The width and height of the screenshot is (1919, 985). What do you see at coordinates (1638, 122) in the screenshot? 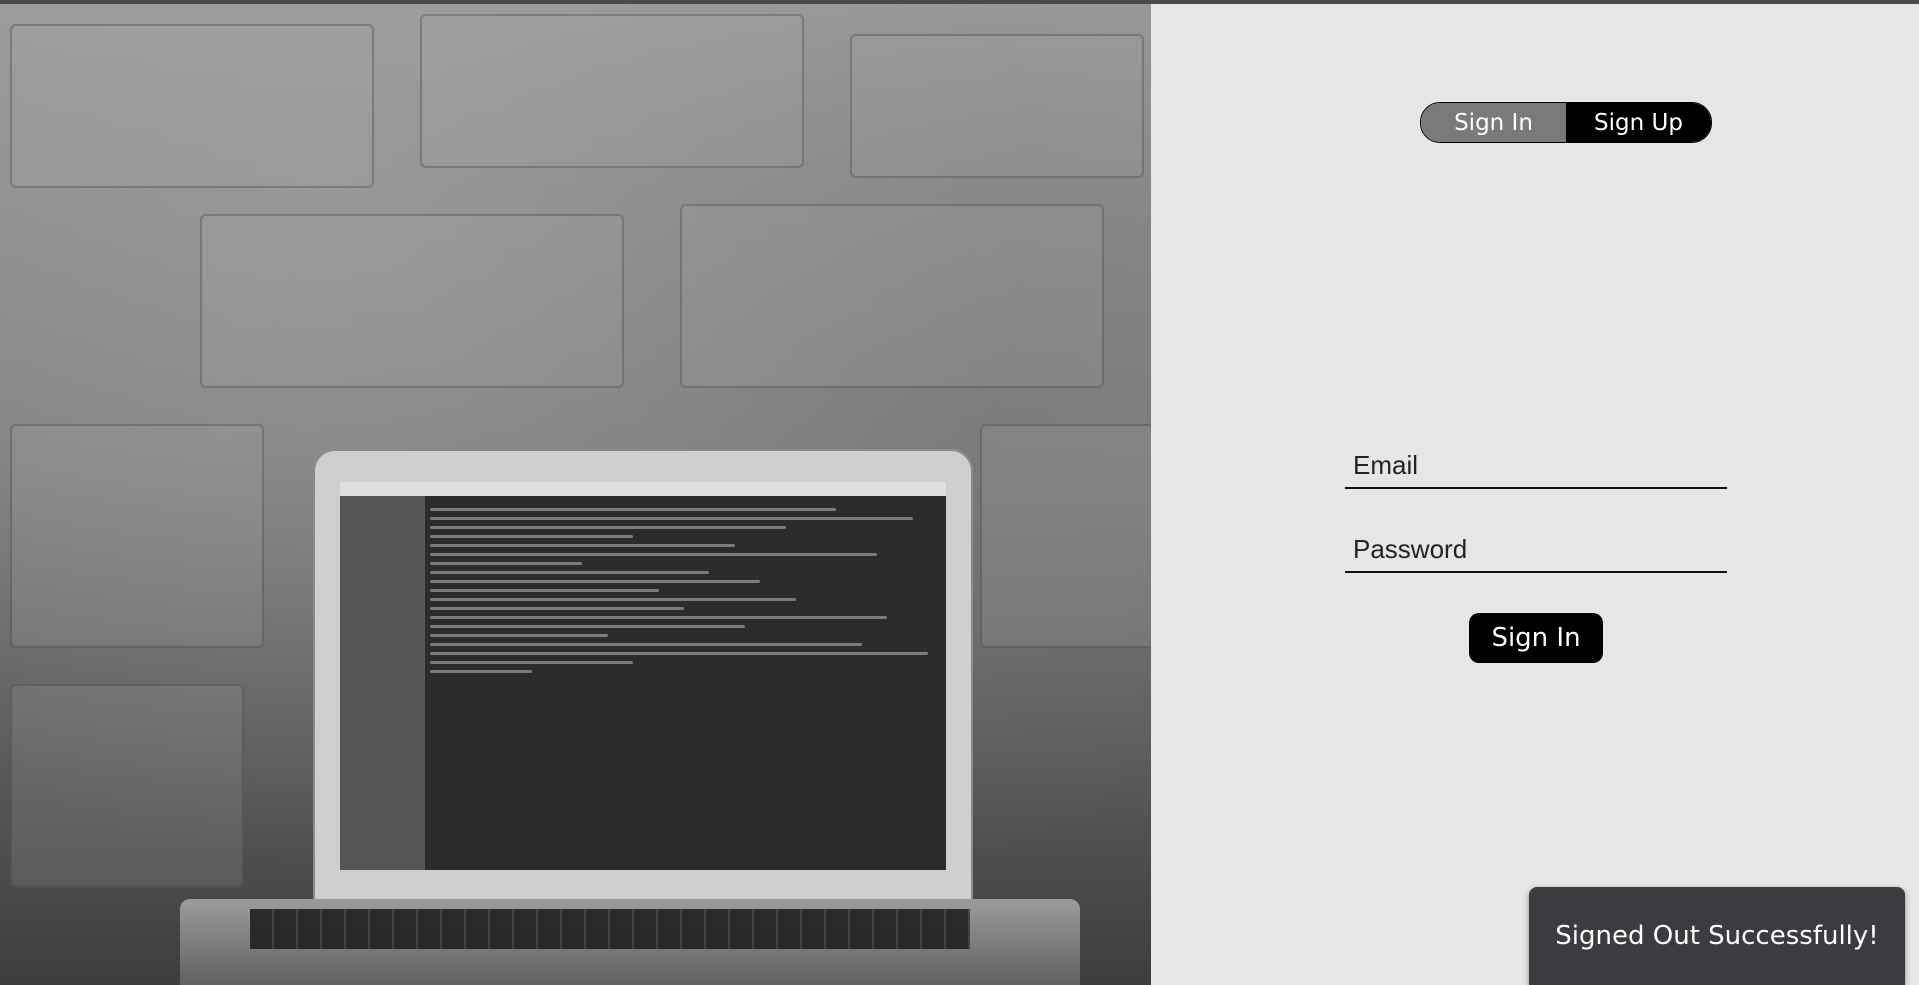
I see `toggle-sign-up: Sign Up` at bounding box center [1638, 122].